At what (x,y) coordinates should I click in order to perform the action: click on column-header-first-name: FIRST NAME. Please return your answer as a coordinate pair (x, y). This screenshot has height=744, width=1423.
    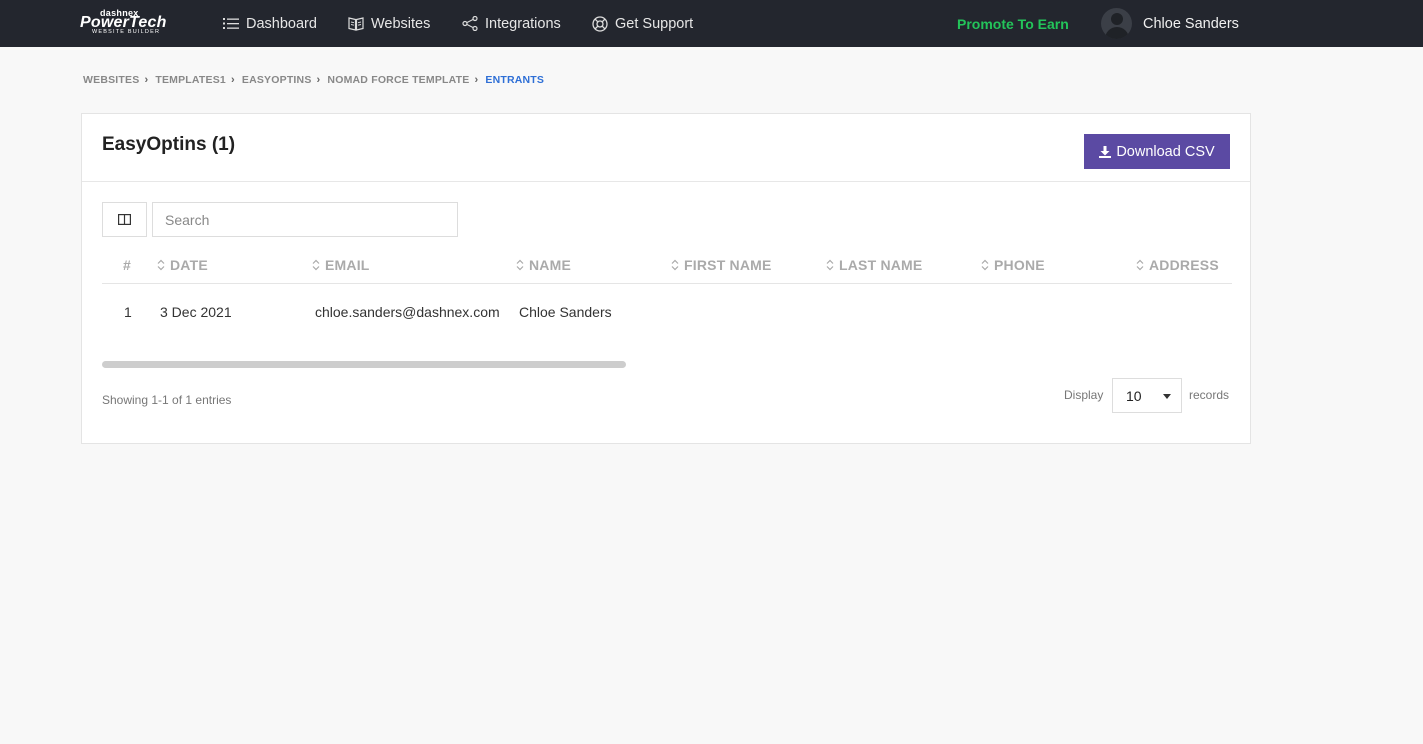
    Looking at the image, I should click on (721, 265).